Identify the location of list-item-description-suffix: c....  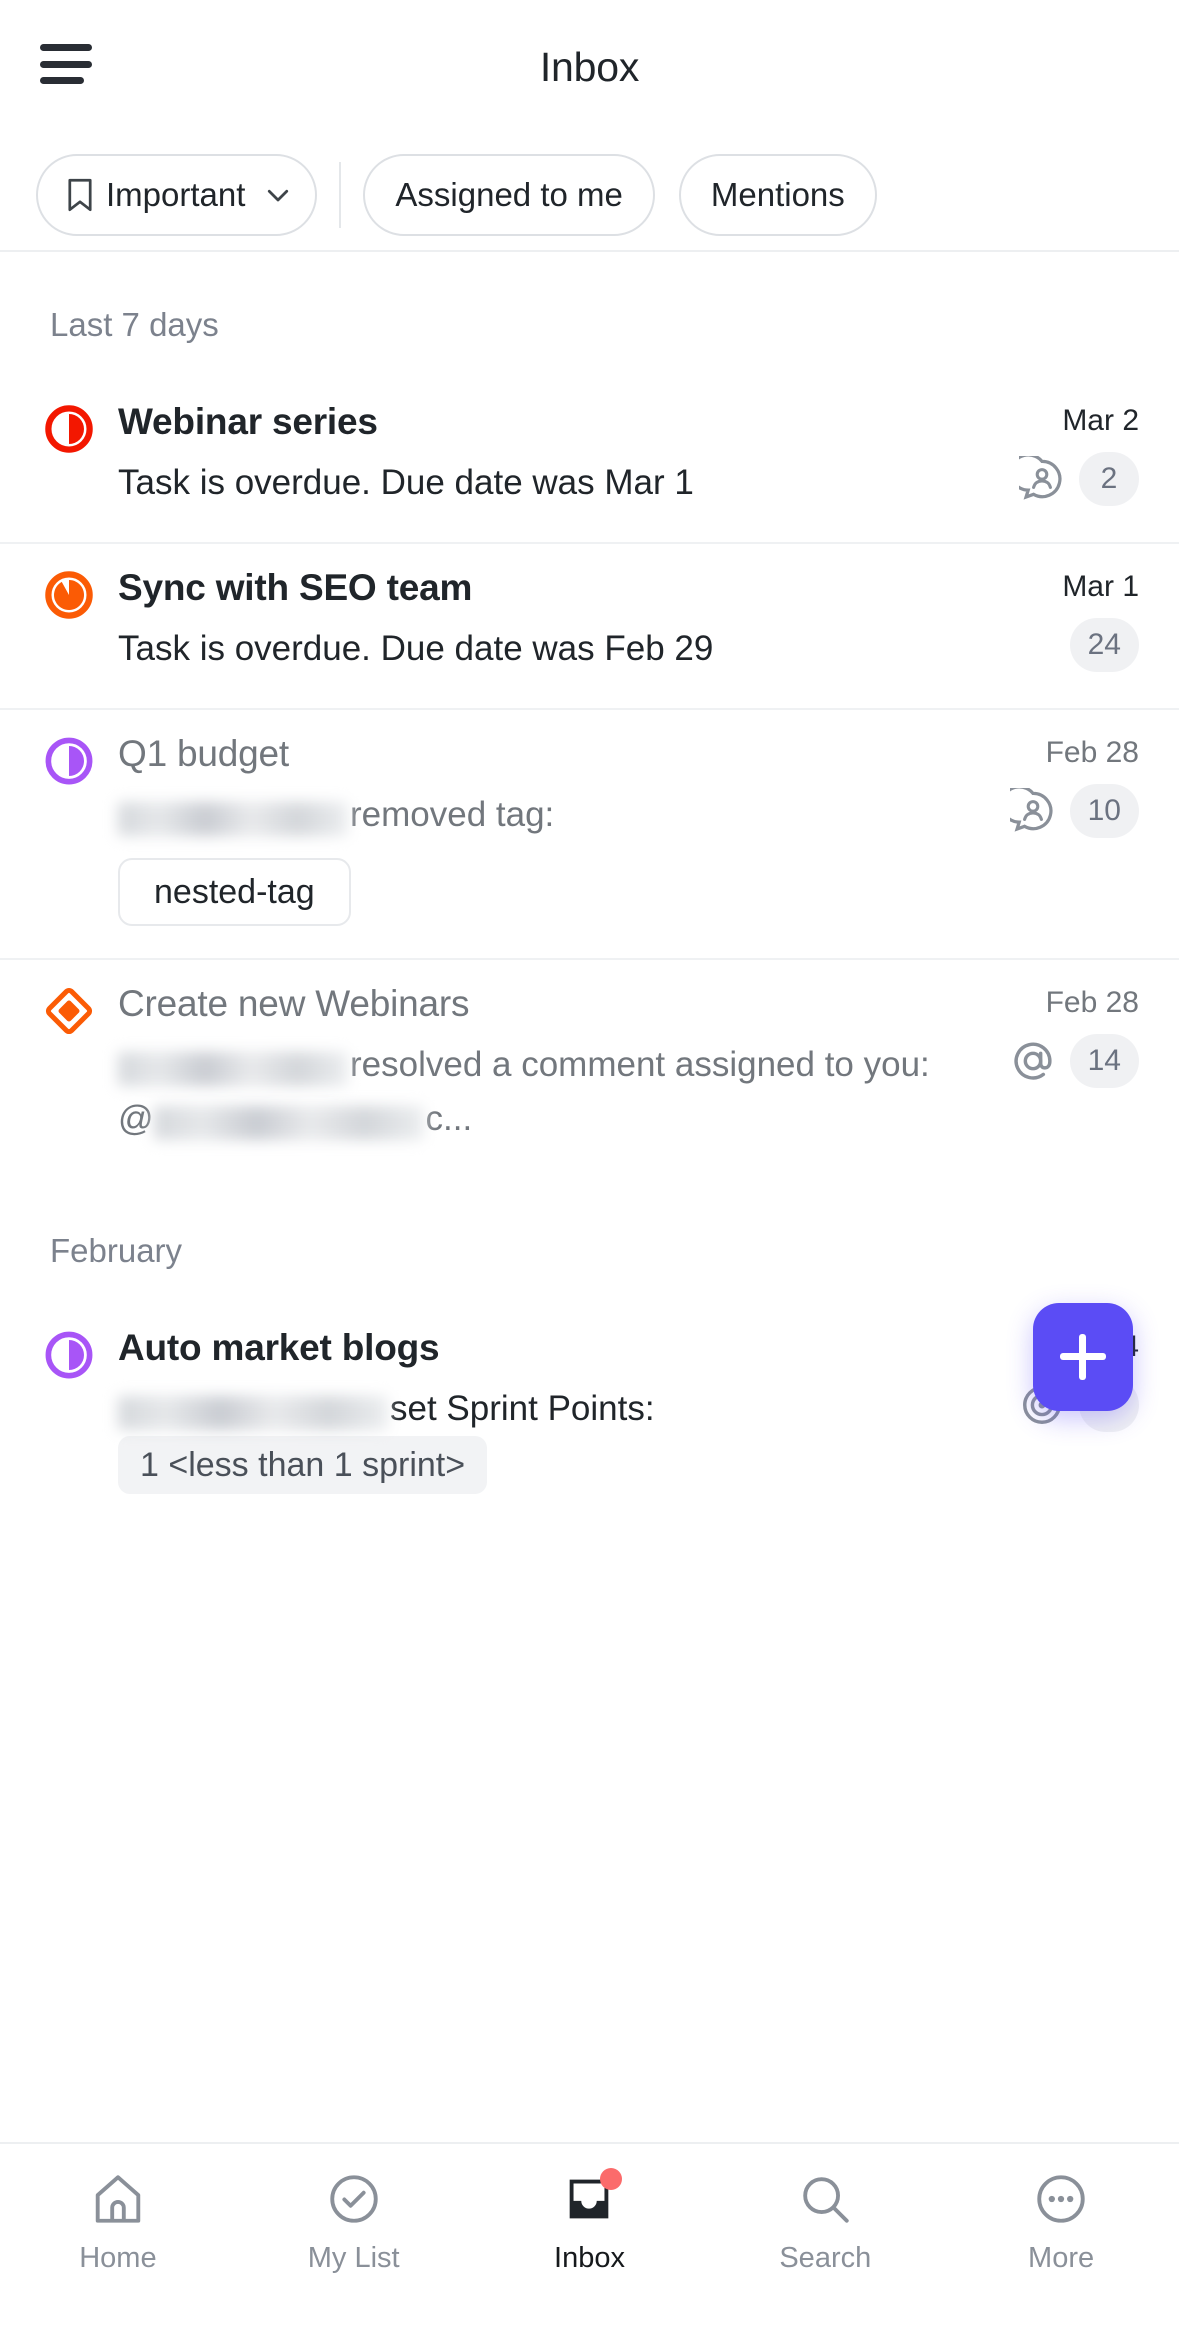
(449, 1118).